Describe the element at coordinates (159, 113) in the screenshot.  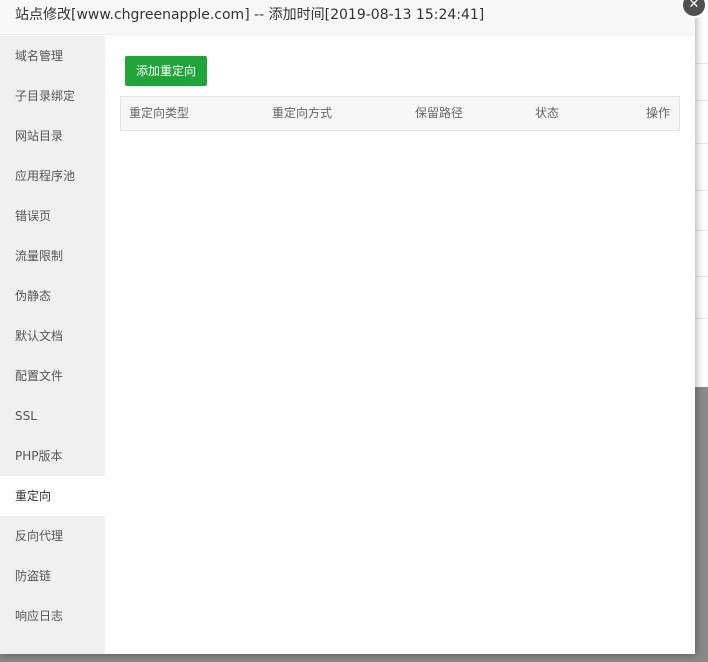
I see `column-header-redirect-type: 重定向类型` at that location.